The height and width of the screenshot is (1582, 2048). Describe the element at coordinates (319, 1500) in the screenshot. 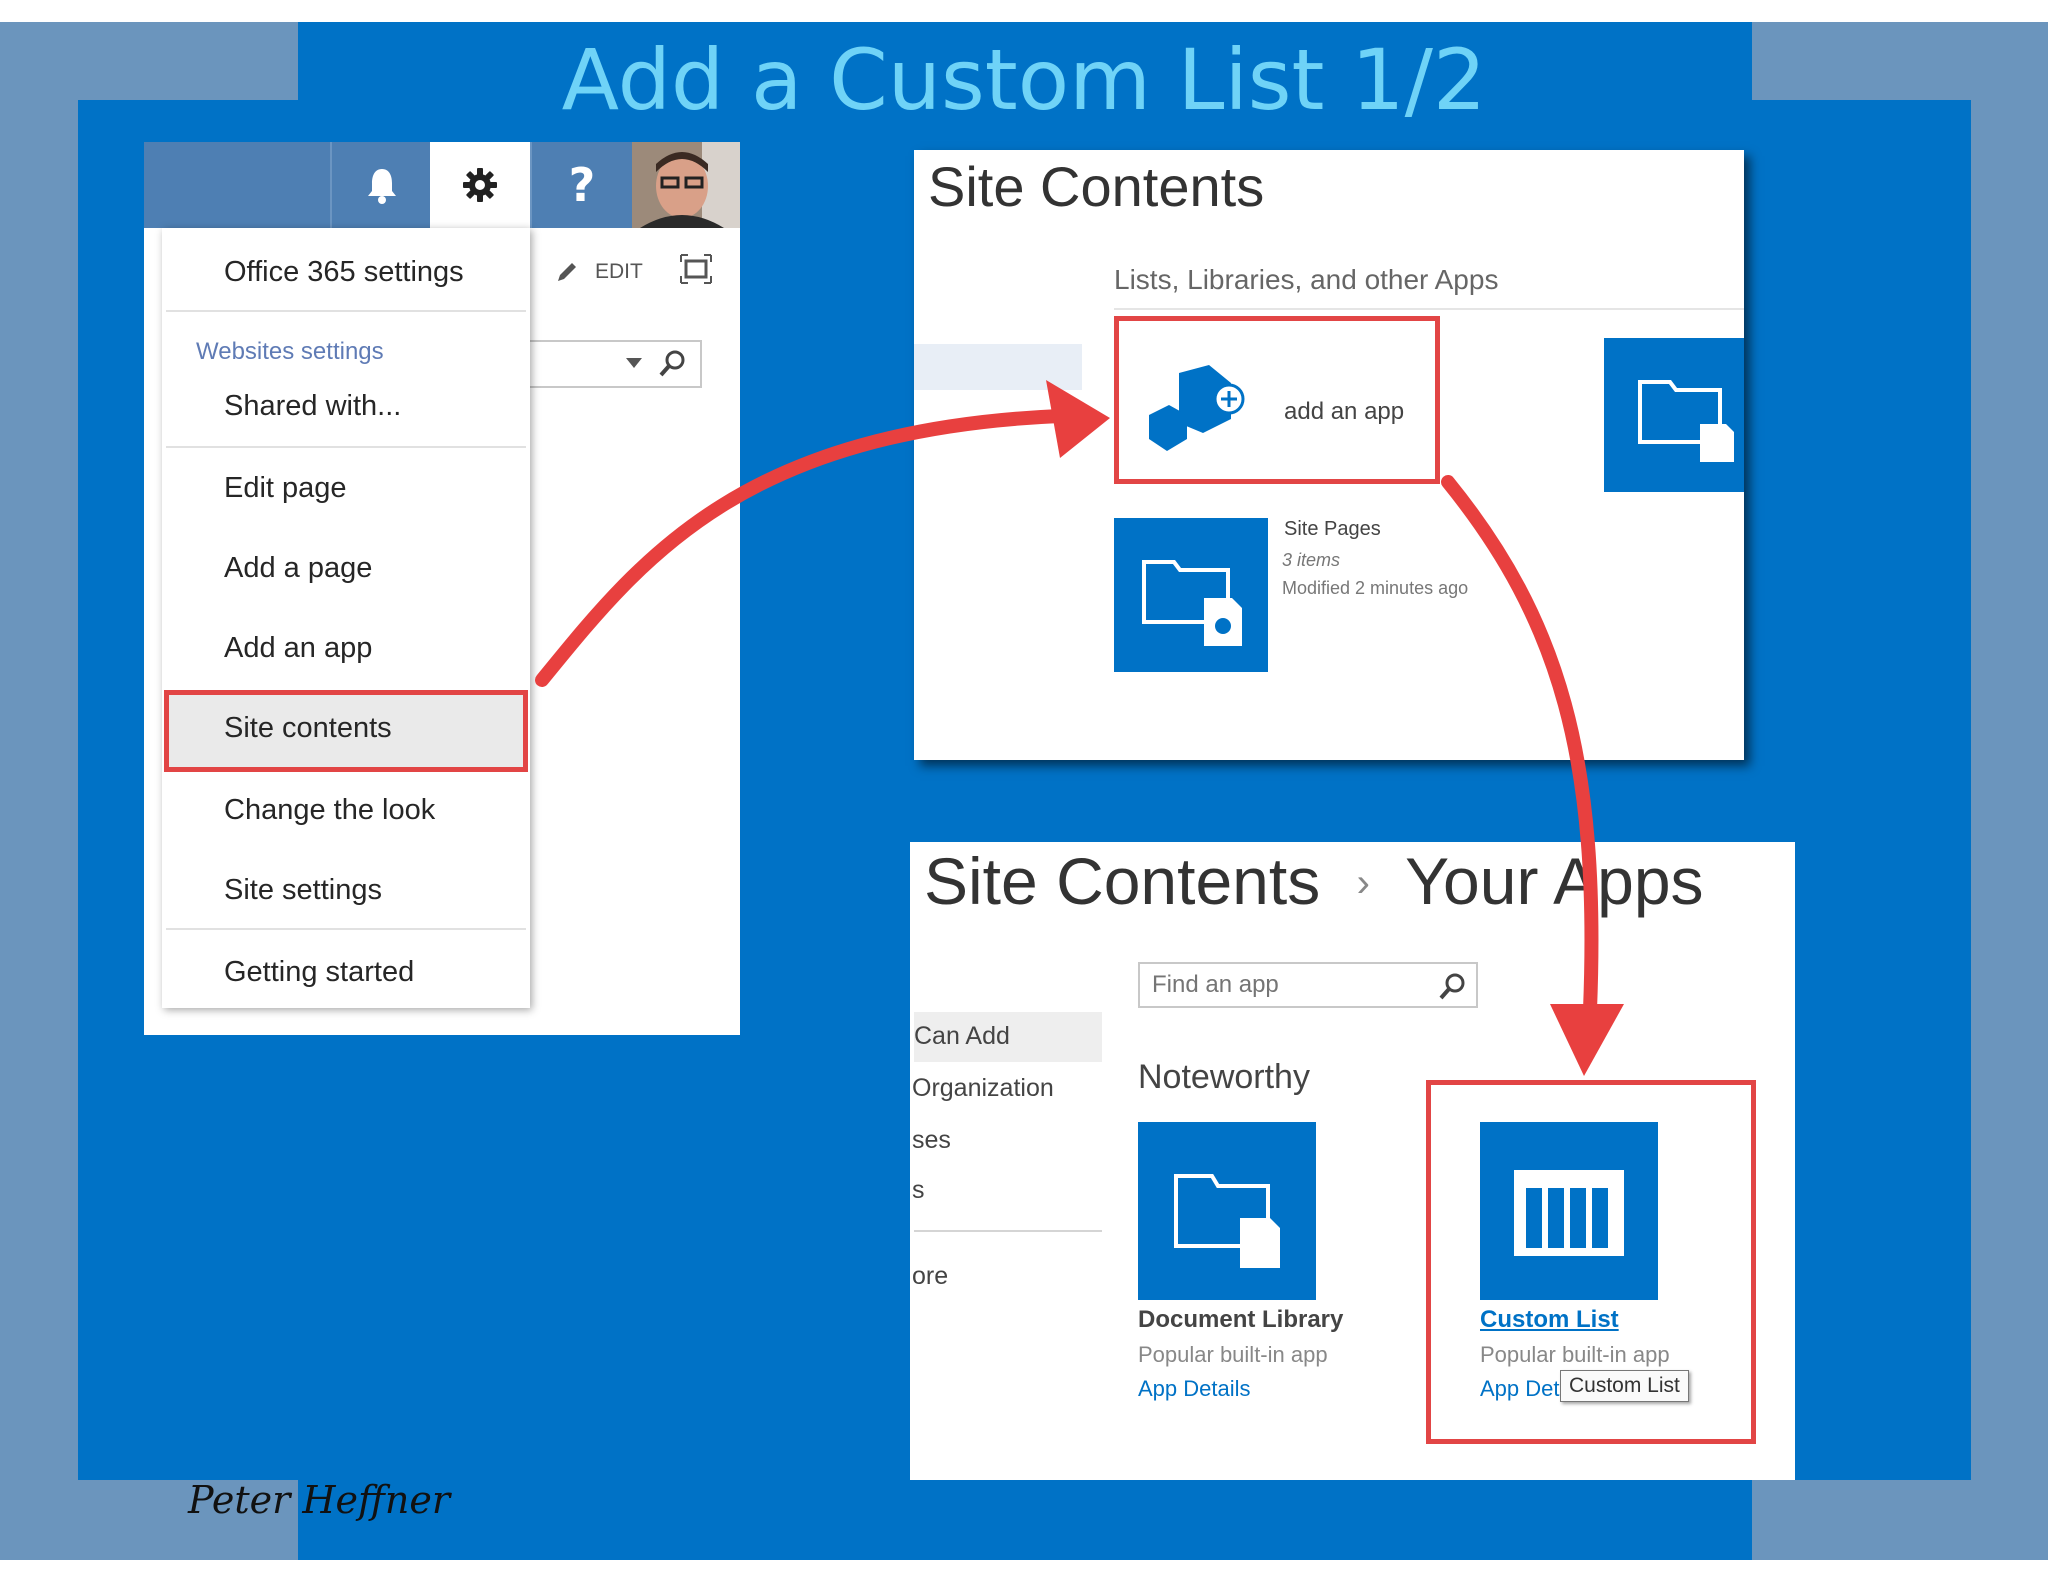

I see `author-signature: Peter Heffner` at that location.